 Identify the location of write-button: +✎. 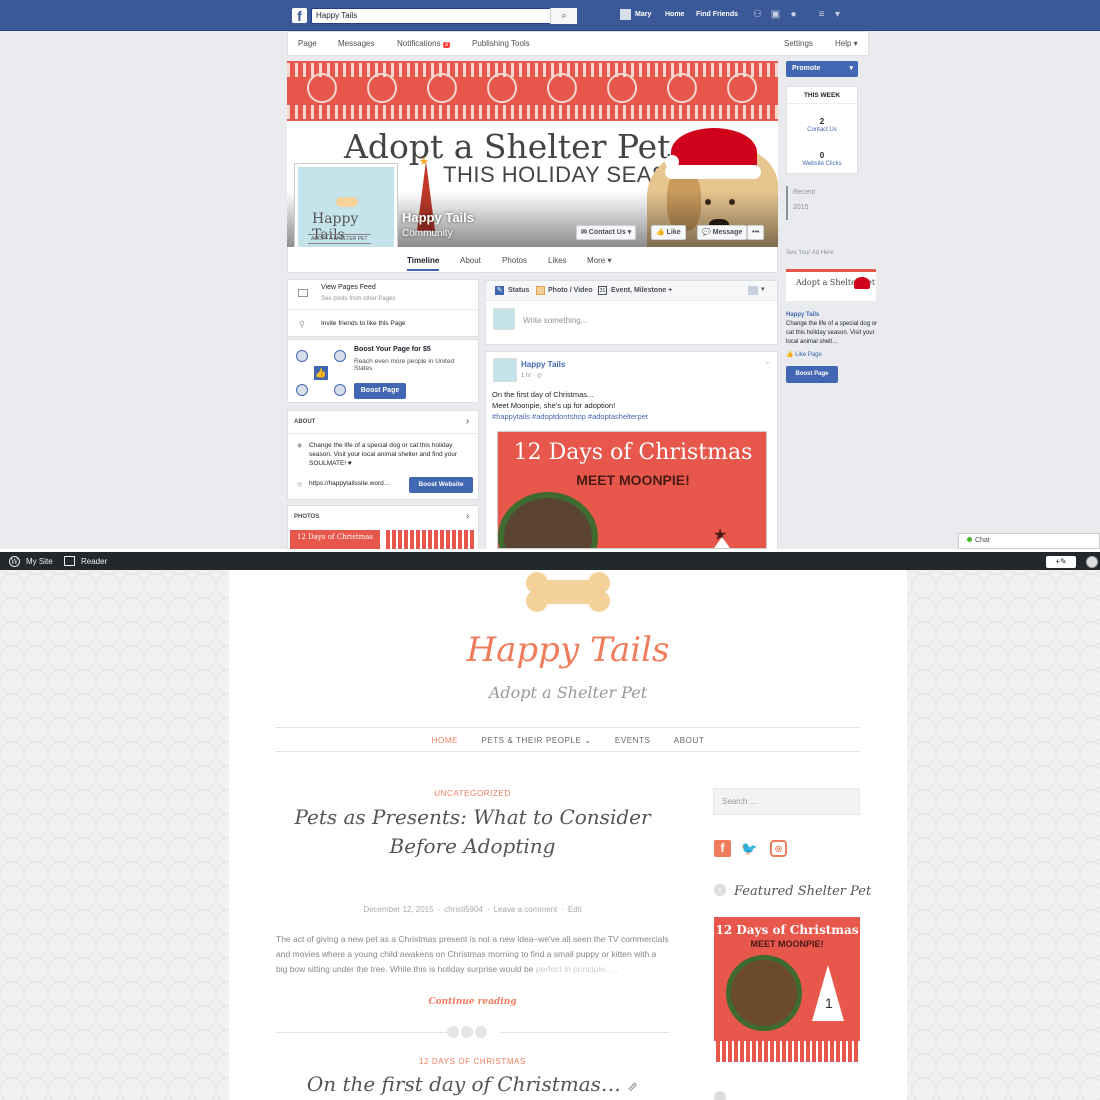
(1061, 562).